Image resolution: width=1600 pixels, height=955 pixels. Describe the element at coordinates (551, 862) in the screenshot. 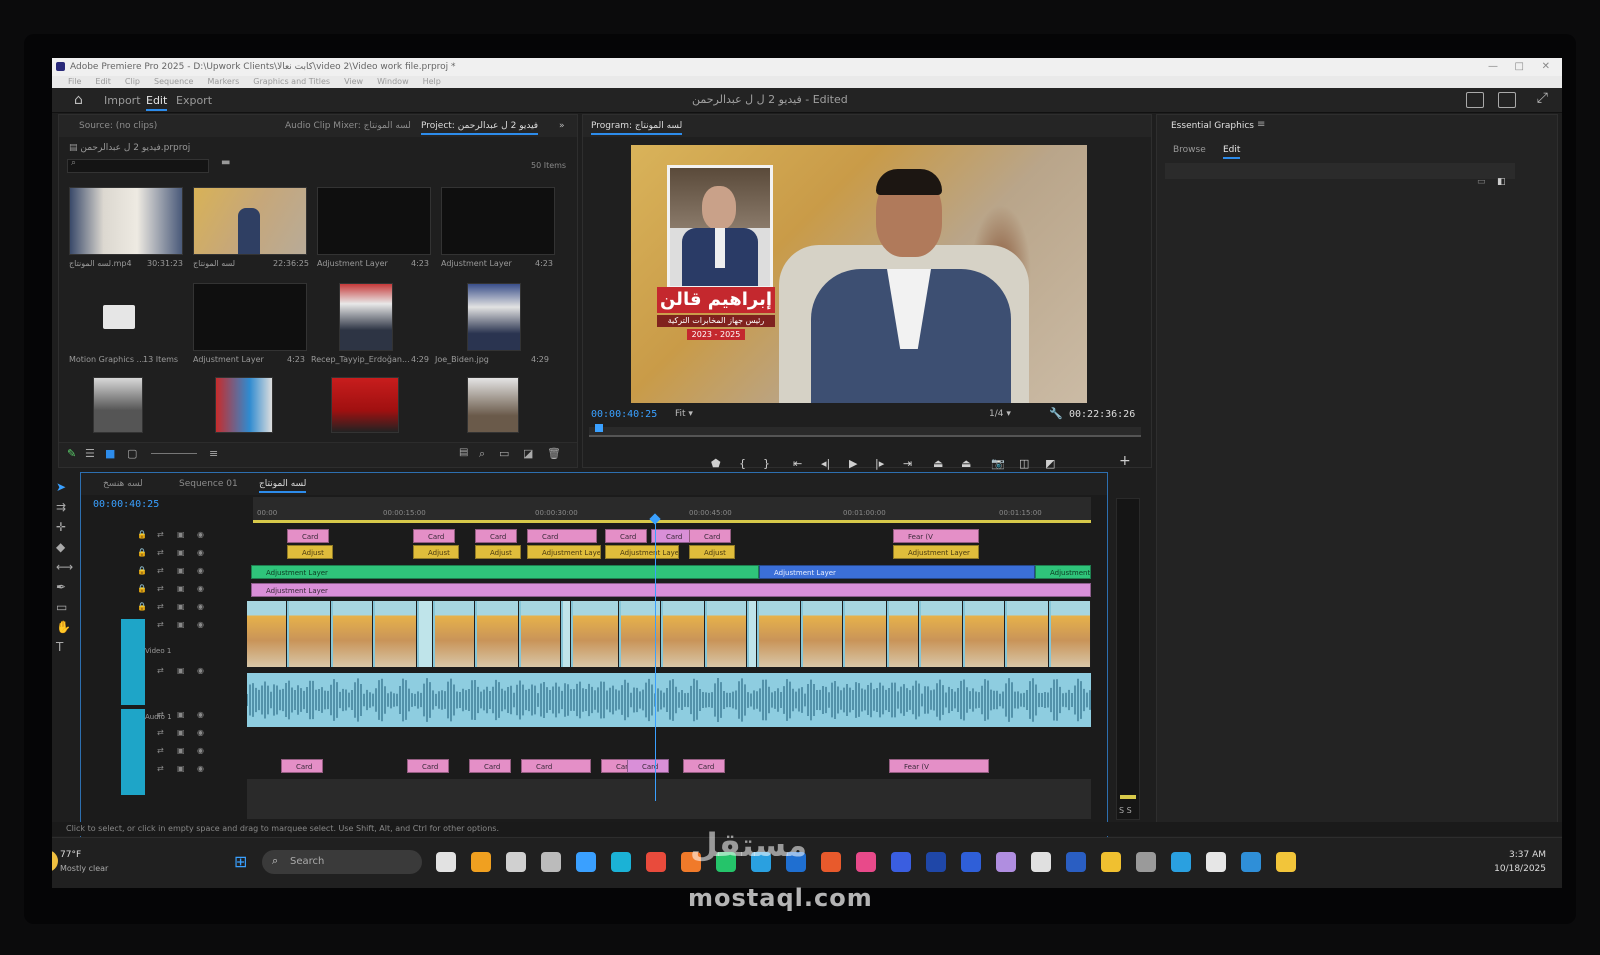

I see `clipboard-icon` at that location.